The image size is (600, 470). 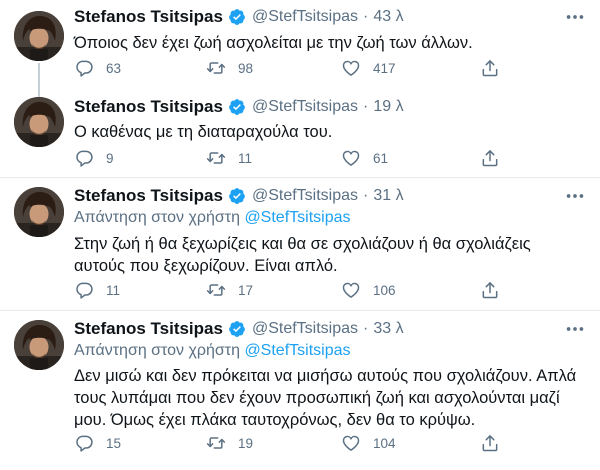 I want to click on reply-count: 11, so click(x=113, y=290).